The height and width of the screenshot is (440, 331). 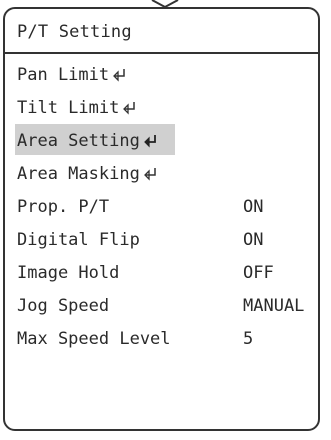 I want to click on menu-item-label: Prop. P/T, so click(x=63, y=207).